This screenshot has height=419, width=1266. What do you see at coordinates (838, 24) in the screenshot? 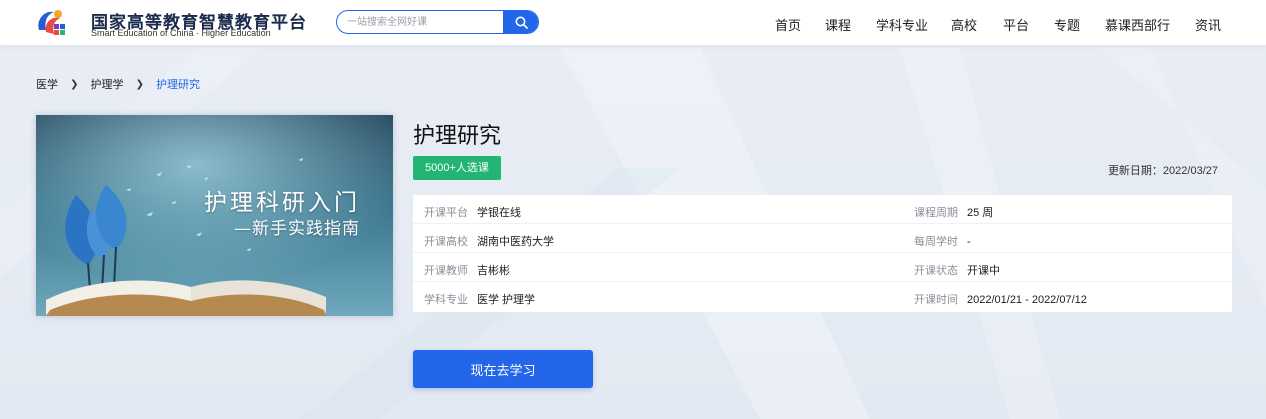
I see `nav-courses: 课程` at bounding box center [838, 24].